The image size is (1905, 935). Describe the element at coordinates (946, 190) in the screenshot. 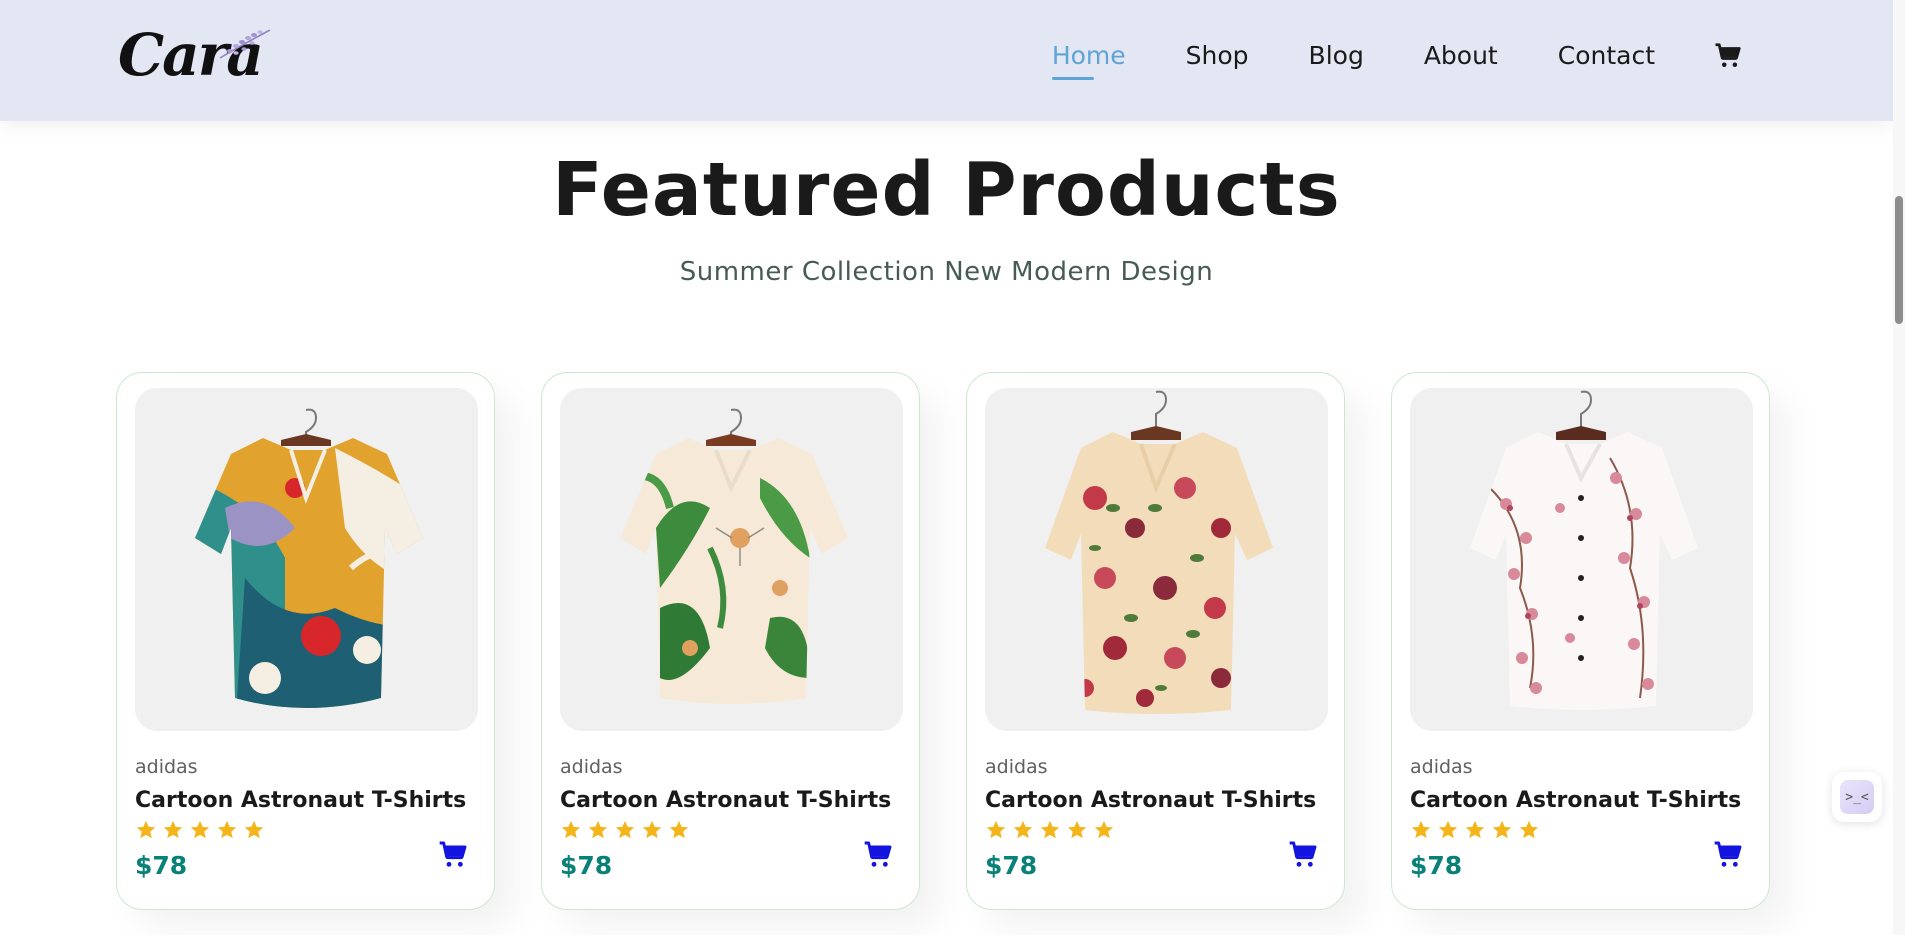

I see `section-title: Featured Products` at that location.